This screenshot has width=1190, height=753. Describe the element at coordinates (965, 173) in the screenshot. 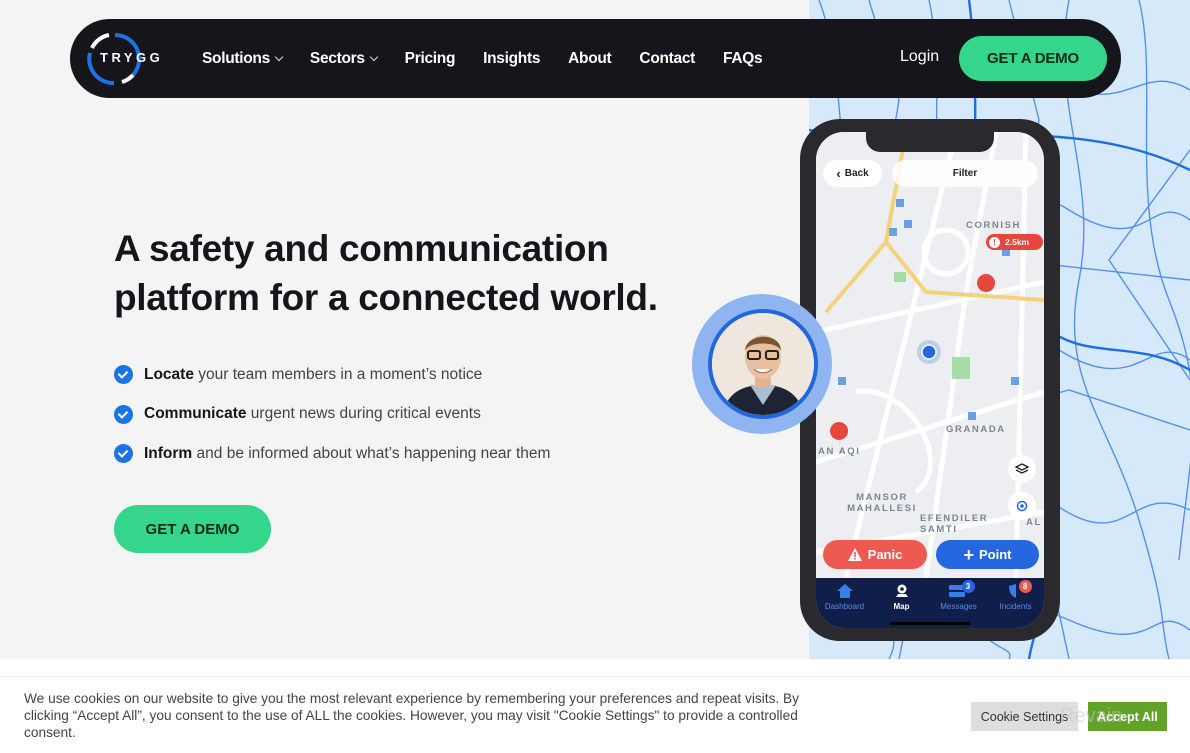

I see `filter-bar: Filter` at that location.